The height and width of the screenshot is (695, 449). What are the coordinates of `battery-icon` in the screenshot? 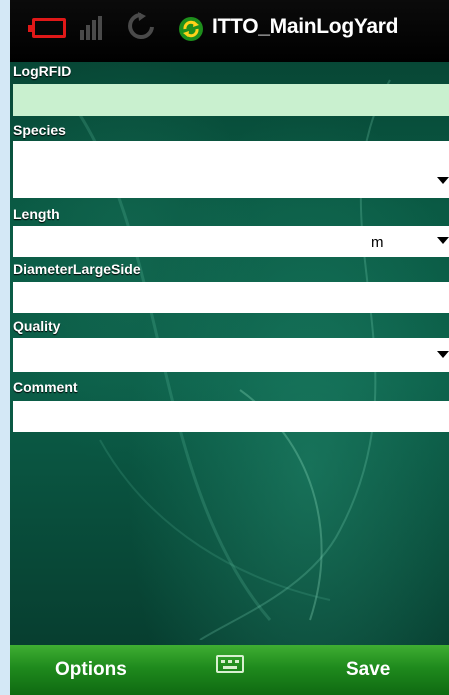 It's located at (47, 28).